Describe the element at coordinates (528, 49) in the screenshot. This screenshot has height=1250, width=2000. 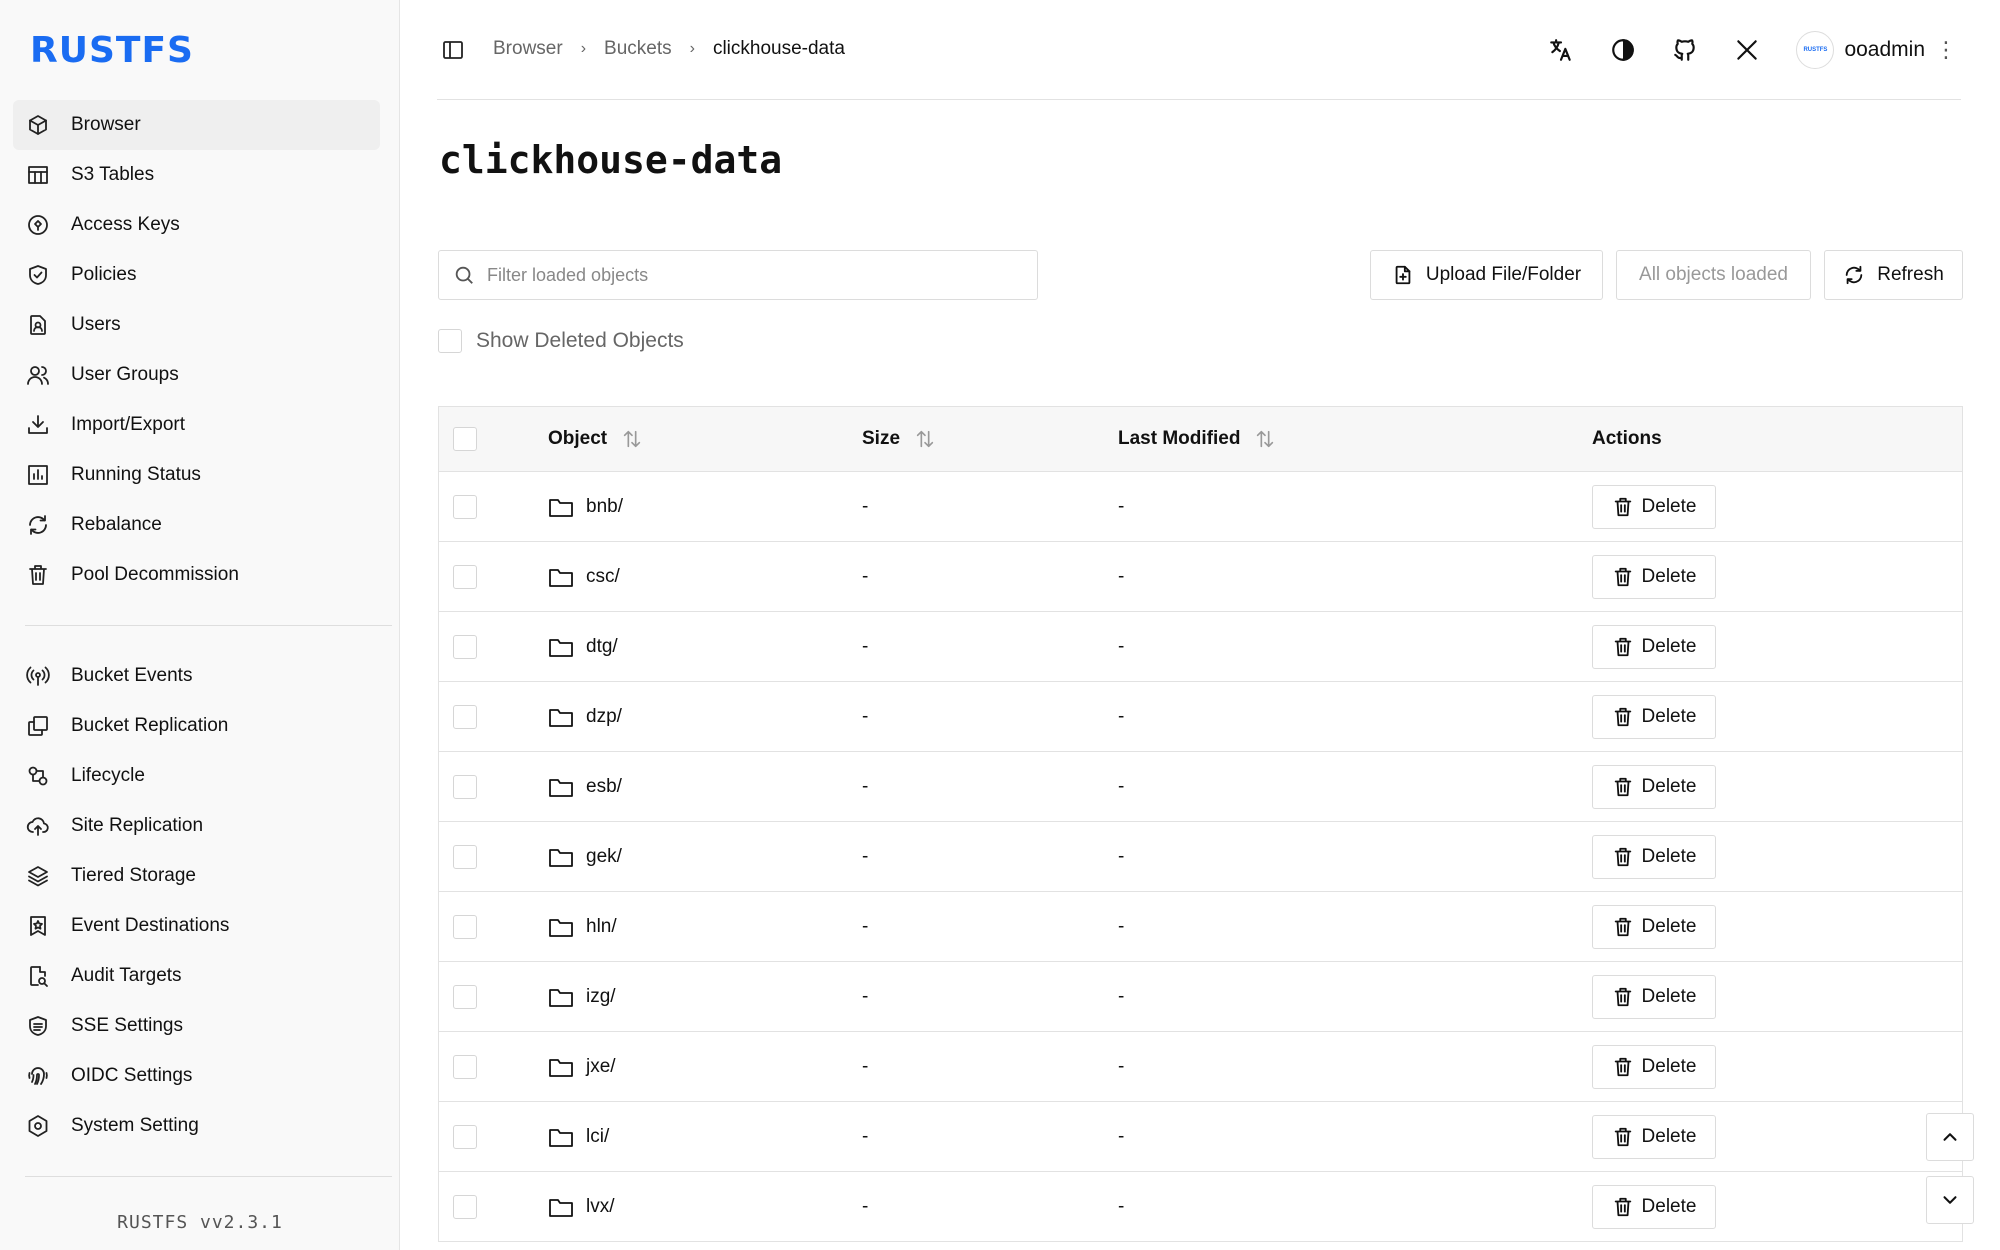
I see `breadcrumb-browser: Browser` at that location.